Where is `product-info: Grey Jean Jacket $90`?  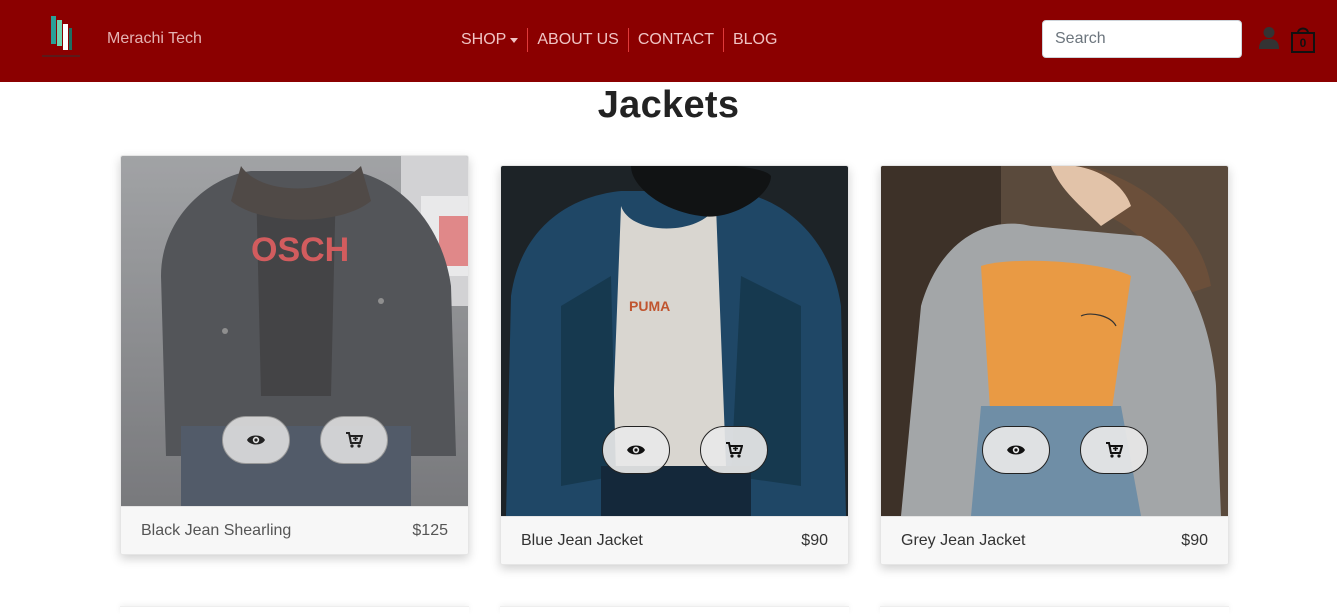
product-info: Grey Jean Jacket $90 is located at coordinates (1054, 540).